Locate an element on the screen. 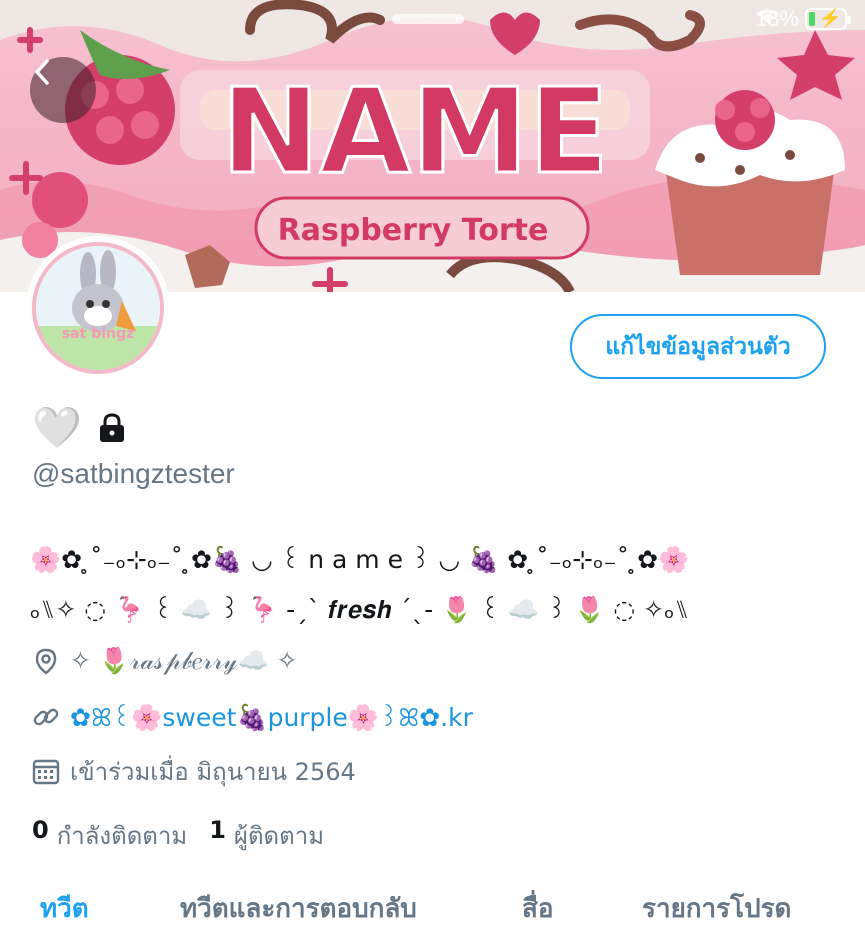 Image resolution: width=865 pixels, height=947 pixels. profile-tabs: ทวีต ทวีตและการตอบกลับ สื่อ รายการโปรด is located at coordinates (432, 908).